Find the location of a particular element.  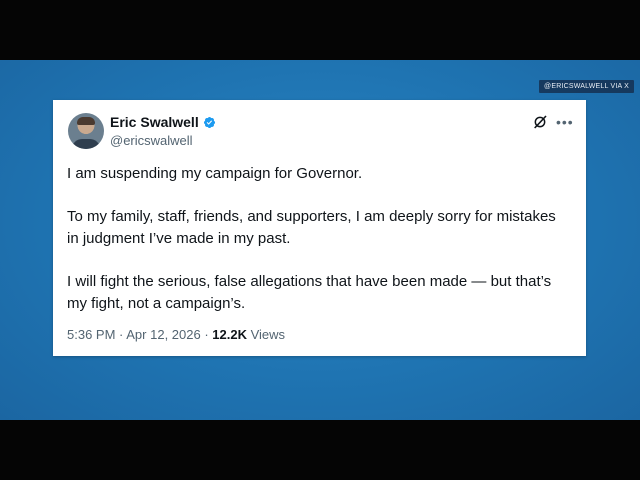

avatar is located at coordinates (86, 131).